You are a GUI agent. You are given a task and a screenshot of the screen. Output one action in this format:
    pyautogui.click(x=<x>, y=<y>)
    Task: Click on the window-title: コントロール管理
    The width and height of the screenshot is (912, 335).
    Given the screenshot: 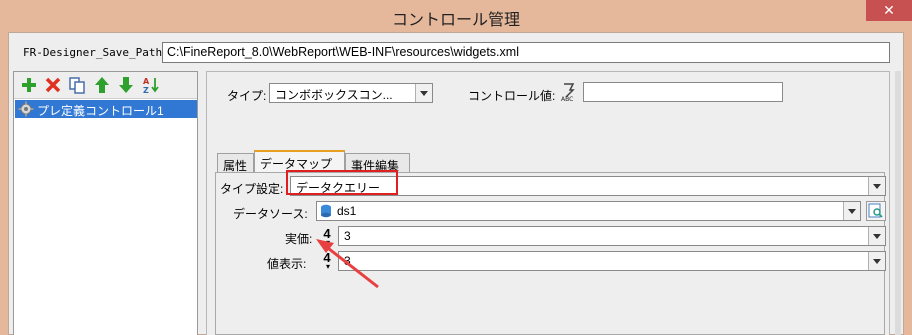 What is the action you would take?
    pyautogui.click(x=455, y=20)
    